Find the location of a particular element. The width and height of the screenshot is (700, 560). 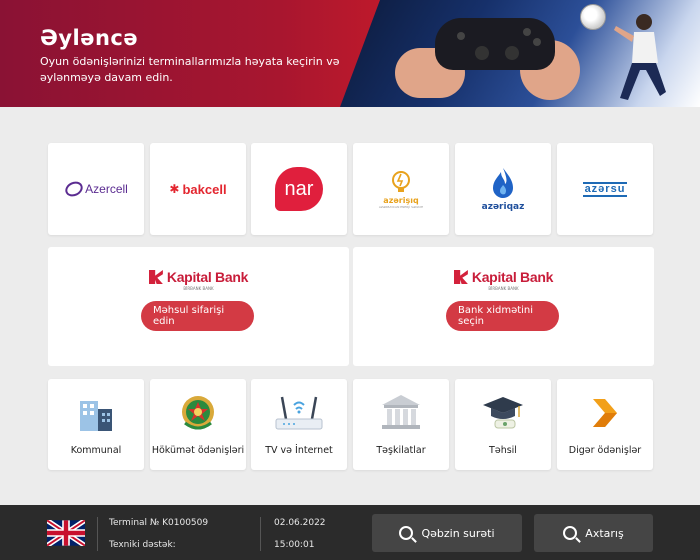

category-label: Digər ödənişlər is located at coordinates (605, 450).